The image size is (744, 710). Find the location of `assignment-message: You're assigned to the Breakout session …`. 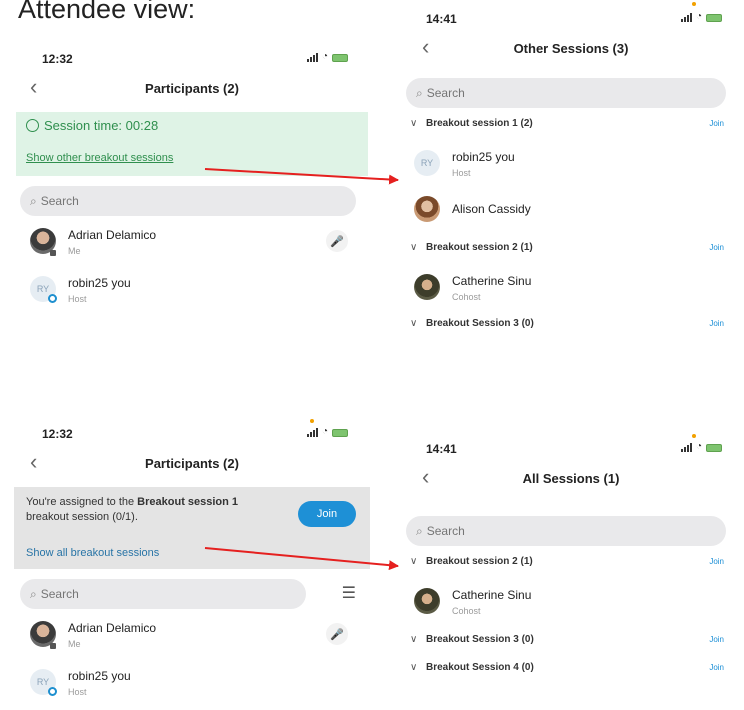

assignment-message: You're assigned to the Breakout session … is located at coordinates (132, 509).